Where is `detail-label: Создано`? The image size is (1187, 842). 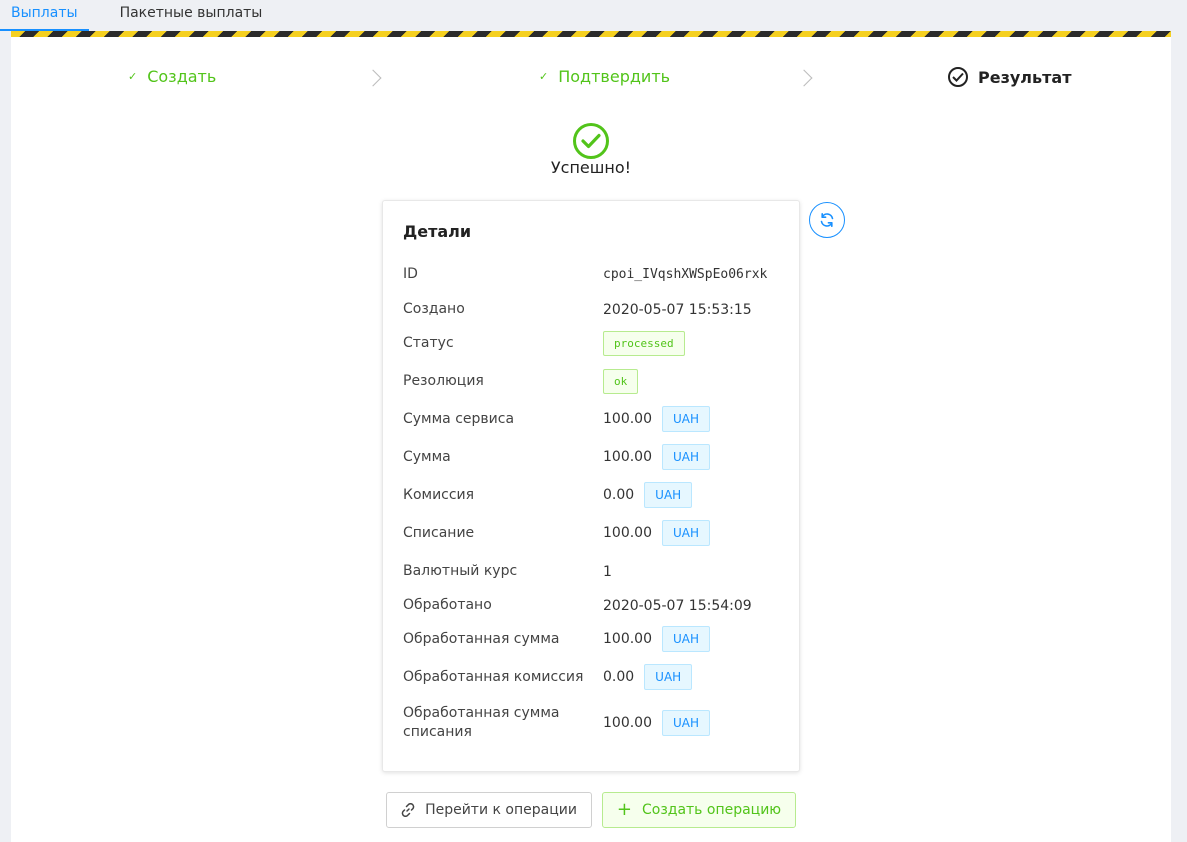
detail-label: Создано is located at coordinates (434, 309).